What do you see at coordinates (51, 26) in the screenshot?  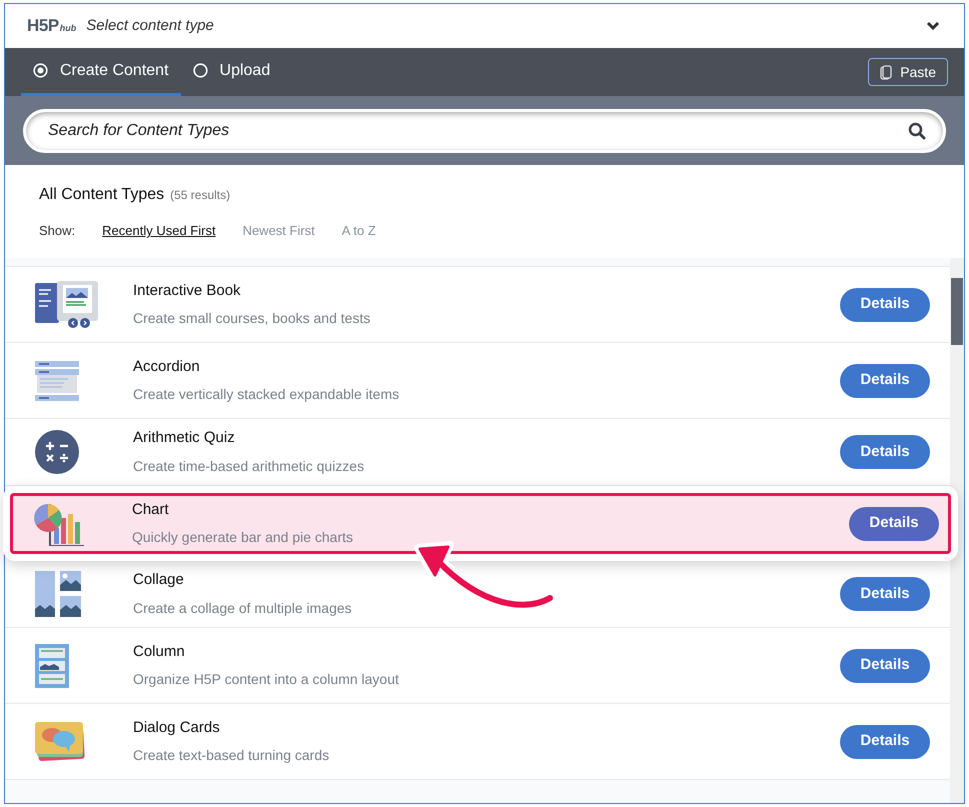 I see `hub-logo: H5Phub` at bounding box center [51, 26].